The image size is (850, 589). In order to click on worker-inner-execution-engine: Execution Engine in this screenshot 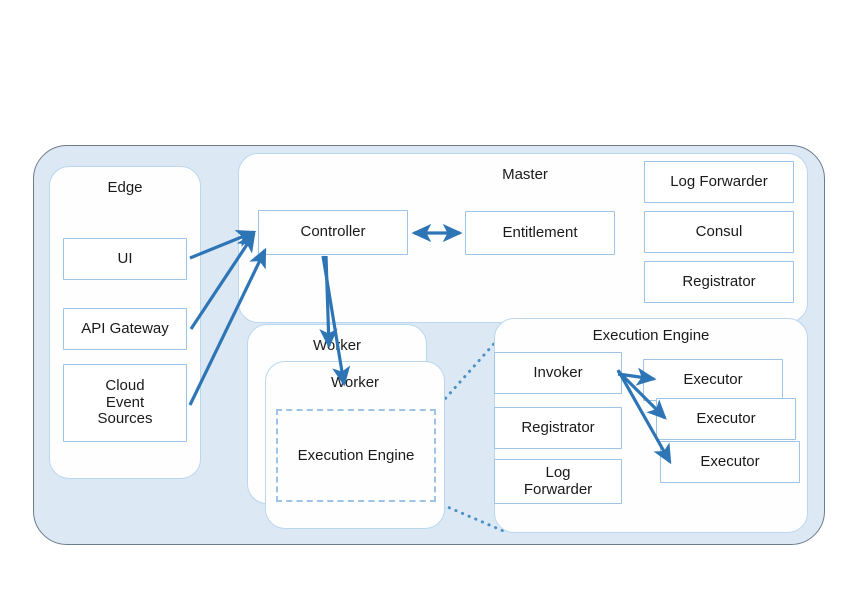, I will do `click(356, 455)`.